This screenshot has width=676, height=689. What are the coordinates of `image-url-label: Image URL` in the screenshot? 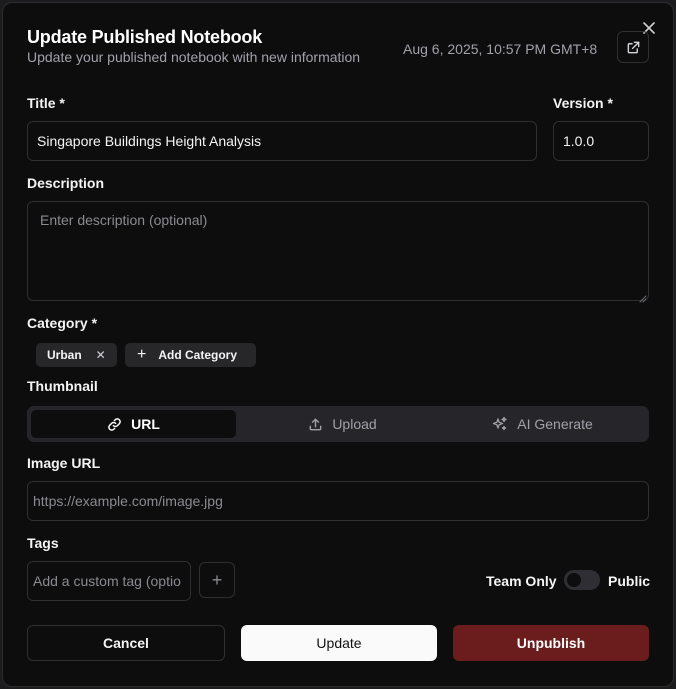 It's located at (64, 463).